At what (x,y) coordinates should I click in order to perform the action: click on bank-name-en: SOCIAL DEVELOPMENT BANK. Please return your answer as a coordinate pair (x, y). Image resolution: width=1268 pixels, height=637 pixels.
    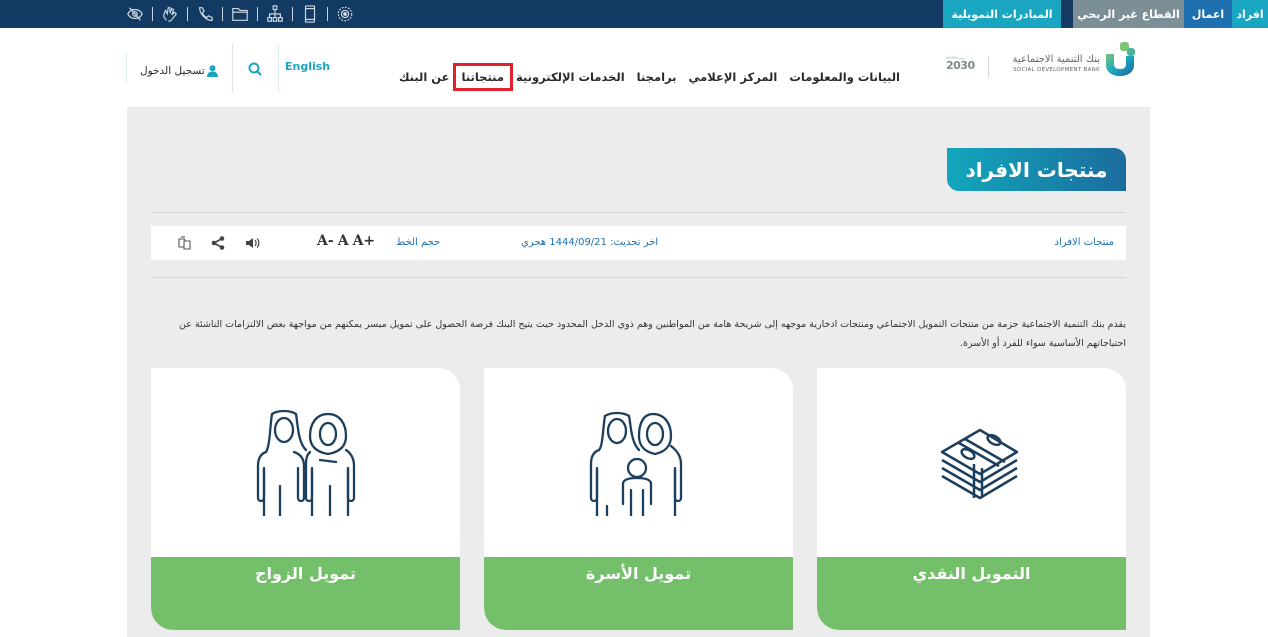
    Looking at the image, I should click on (1056, 70).